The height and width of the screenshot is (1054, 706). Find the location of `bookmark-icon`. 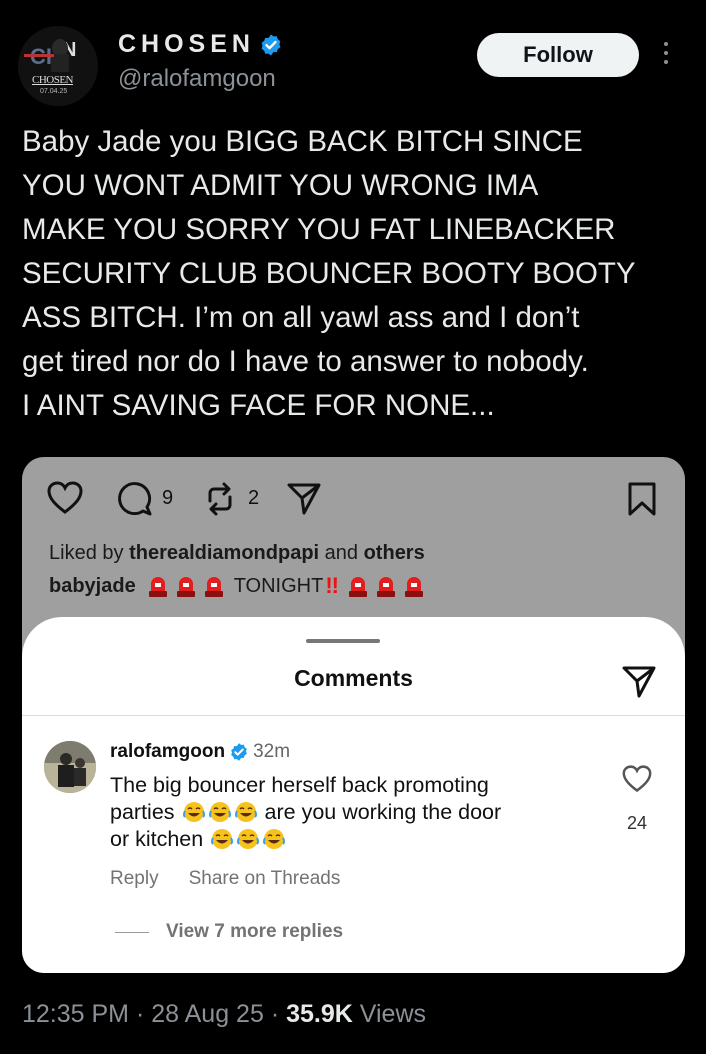

bookmark-icon is located at coordinates (642, 499).